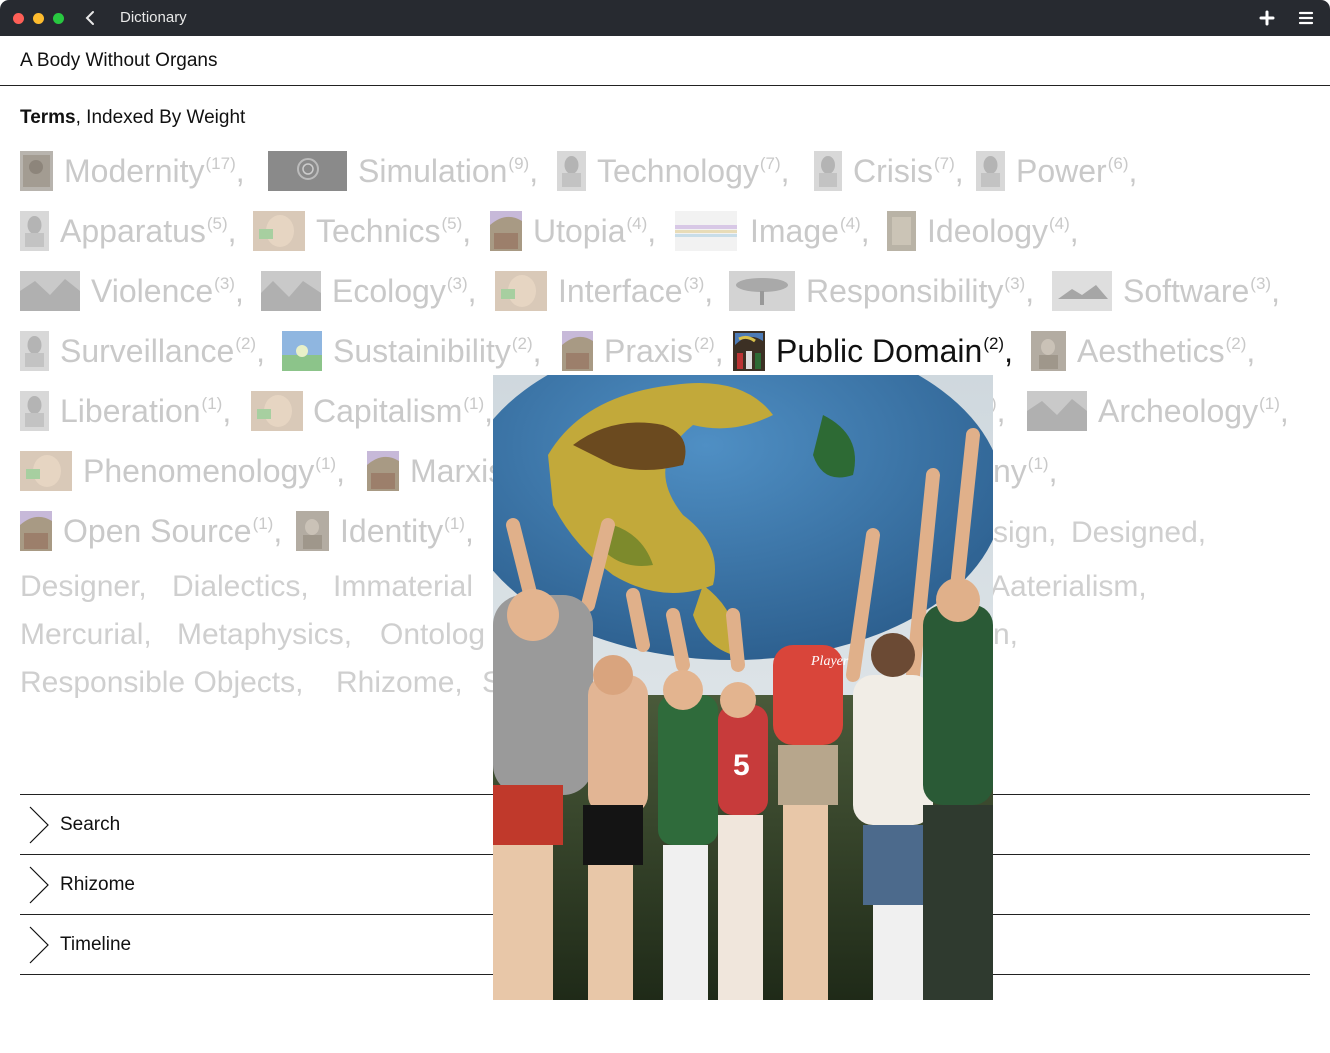 This screenshot has height=1053, width=1330. I want to click on term-ontology-partial: Ontolog, so click(432, 635).